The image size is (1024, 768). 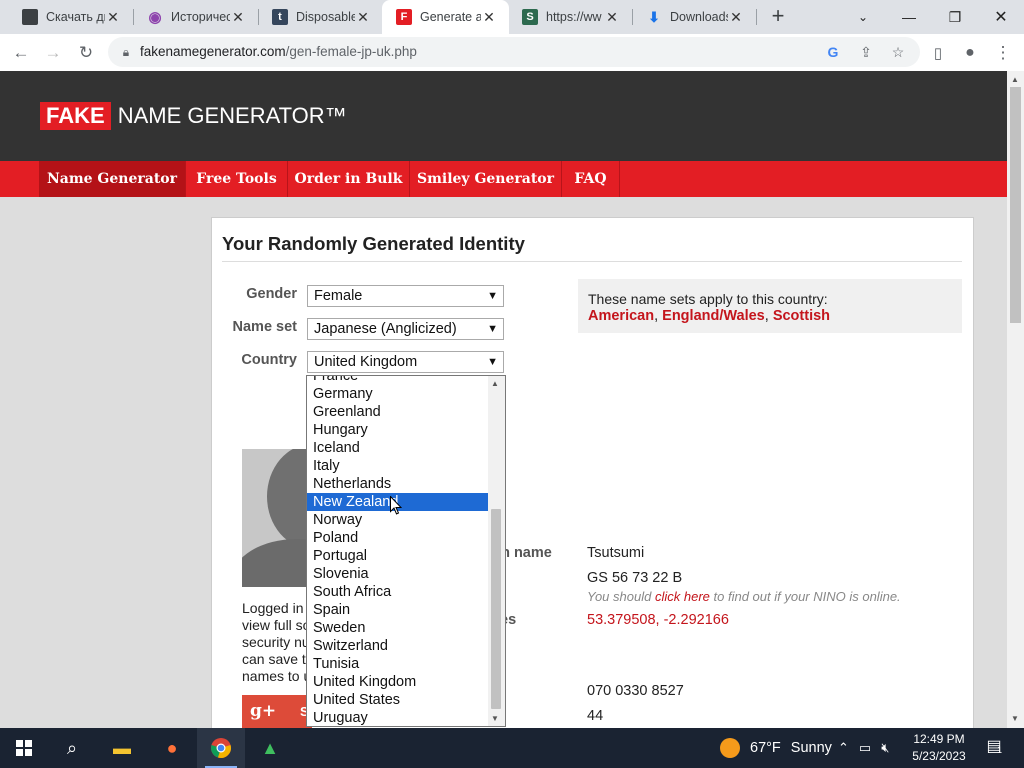 What do you see at coordinates (1015, 205) in the screenshot?
I see `page-scroll-thumb` at bounding box center [1015, 205].